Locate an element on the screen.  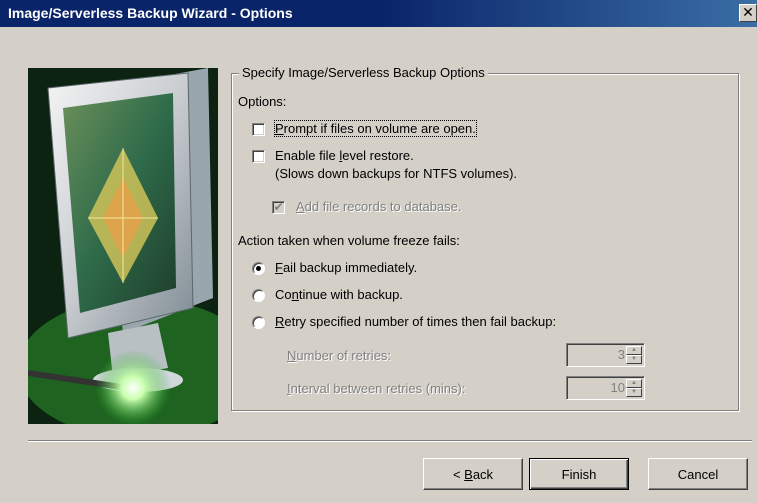
add-file-records-checkbox: ✔ is located at coordinates (278, 207).